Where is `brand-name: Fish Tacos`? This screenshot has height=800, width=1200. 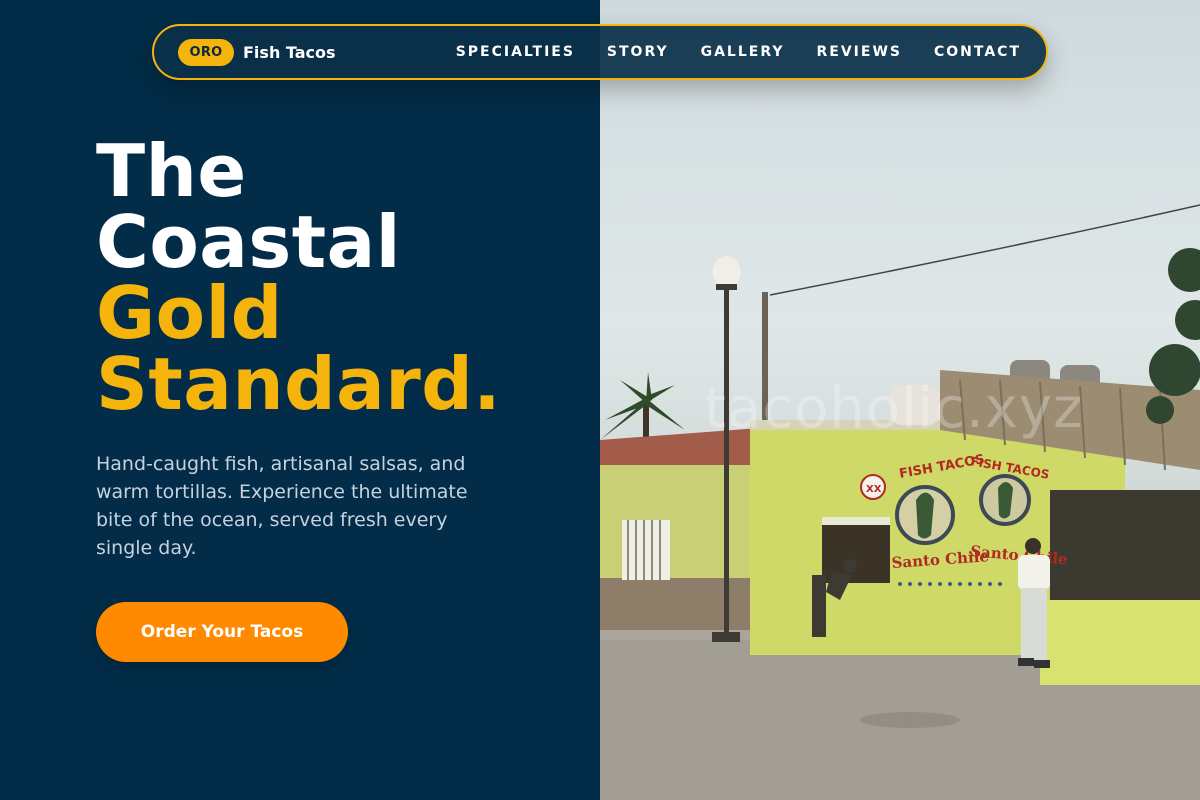 brand-name: Fish Tacos is located at coordinates (289, 52).